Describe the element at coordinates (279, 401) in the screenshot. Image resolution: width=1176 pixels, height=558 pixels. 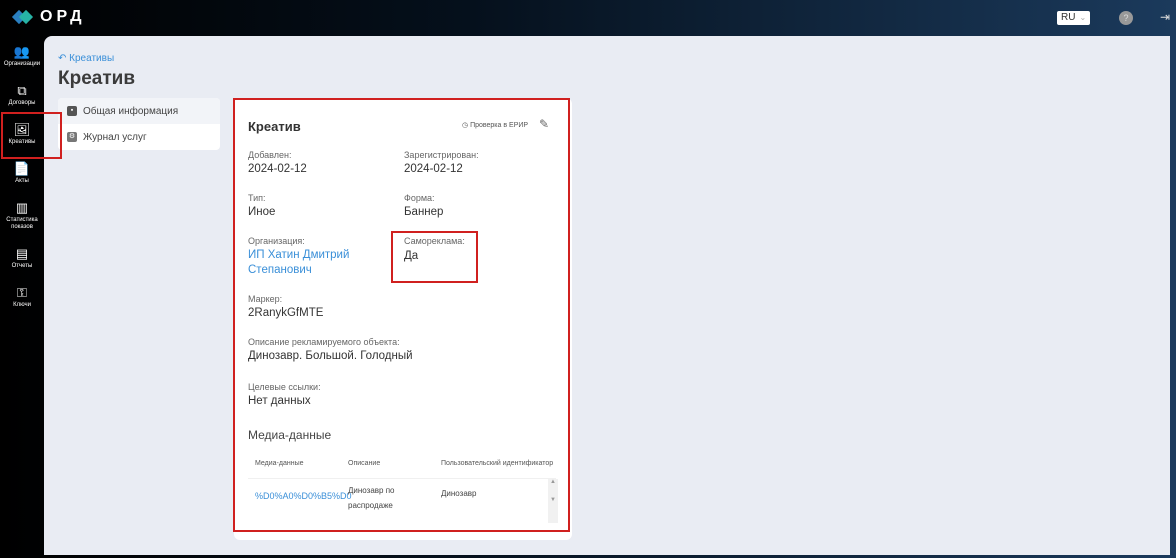
I see `links-value: Нет данных` at that location.